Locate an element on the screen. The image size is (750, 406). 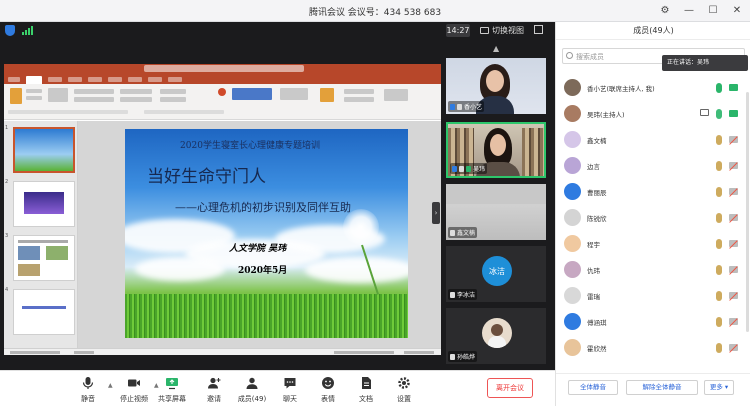
screen-share-icon is located at coordinates (704, 112).